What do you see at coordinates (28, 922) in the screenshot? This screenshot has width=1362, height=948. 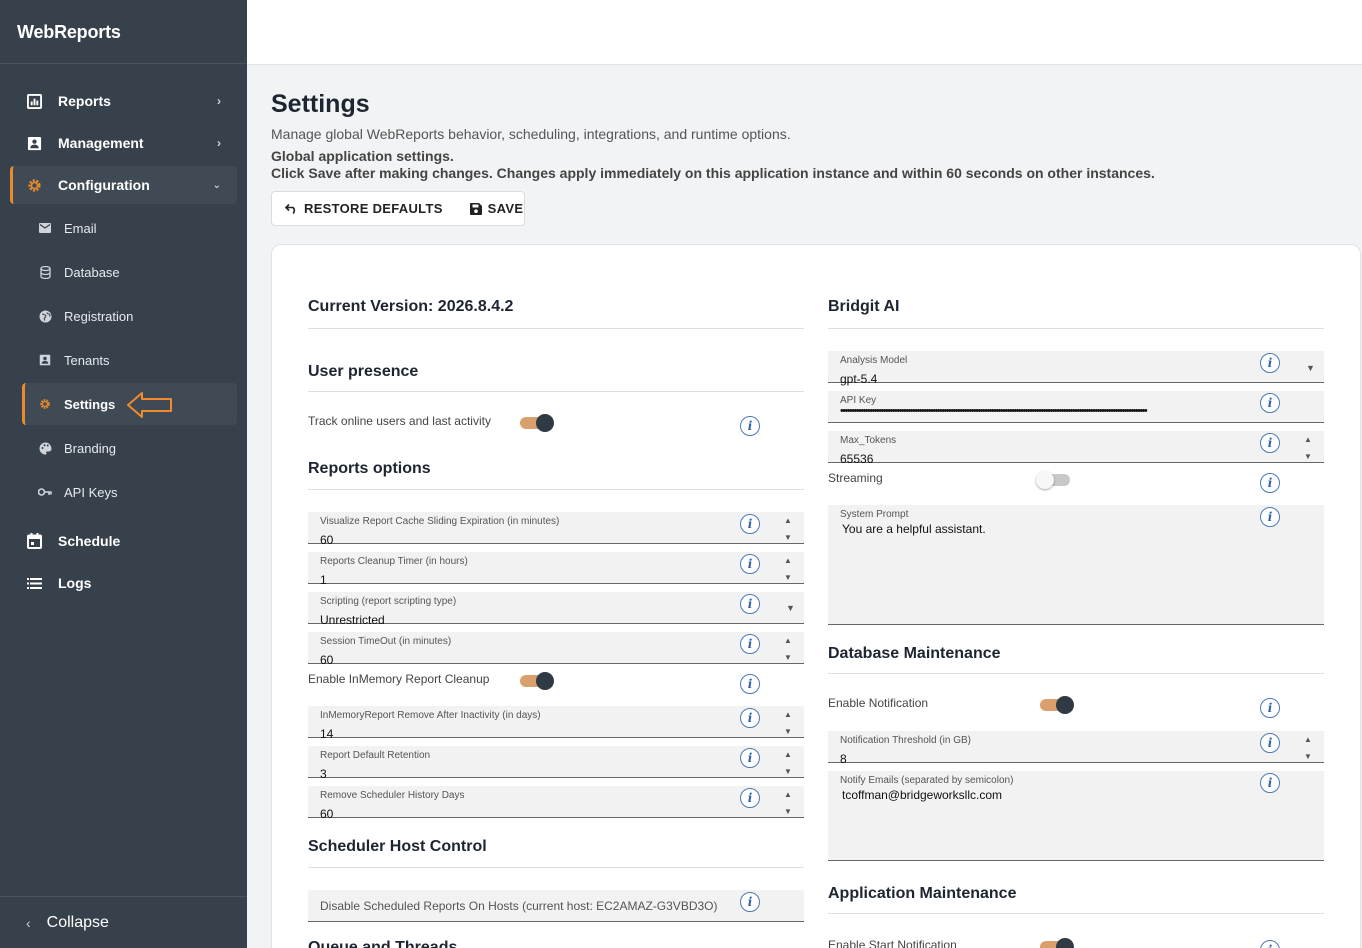 I see `chevron-left-icon: ‹` at bounding box center [28, 922].